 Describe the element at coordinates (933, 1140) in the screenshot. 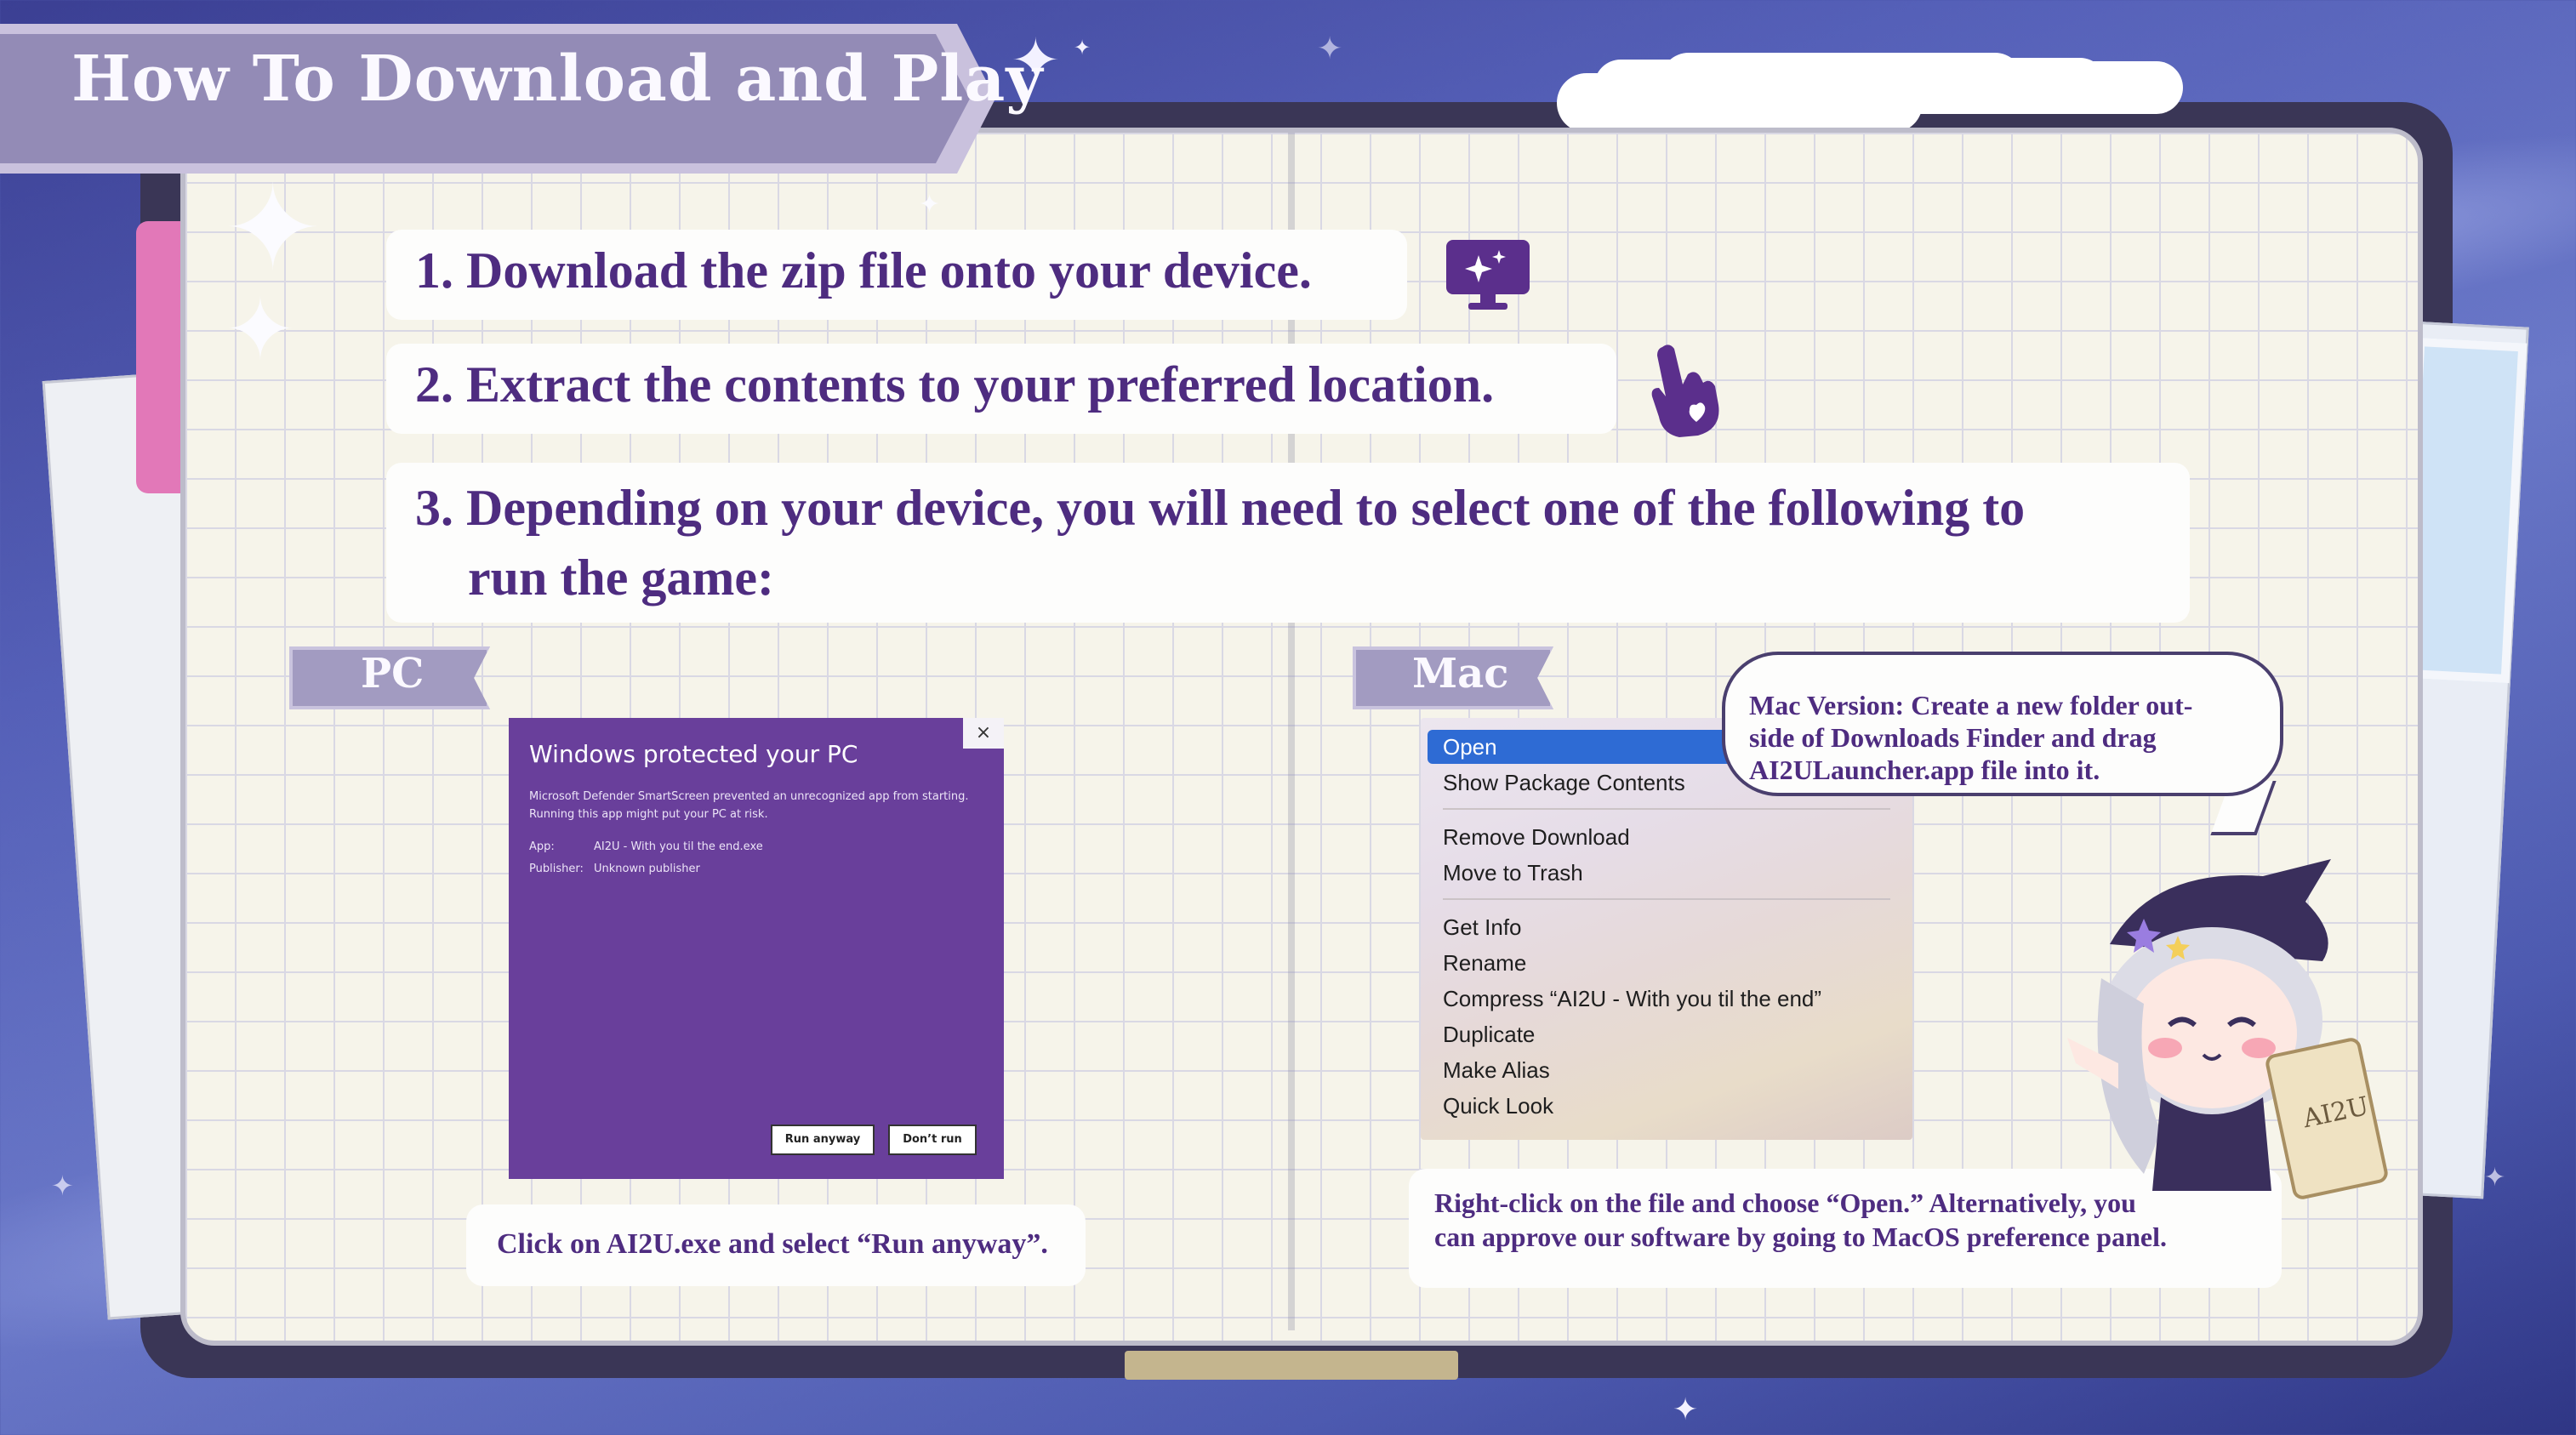

I see `dont-run-button: Don’t run` at that location.